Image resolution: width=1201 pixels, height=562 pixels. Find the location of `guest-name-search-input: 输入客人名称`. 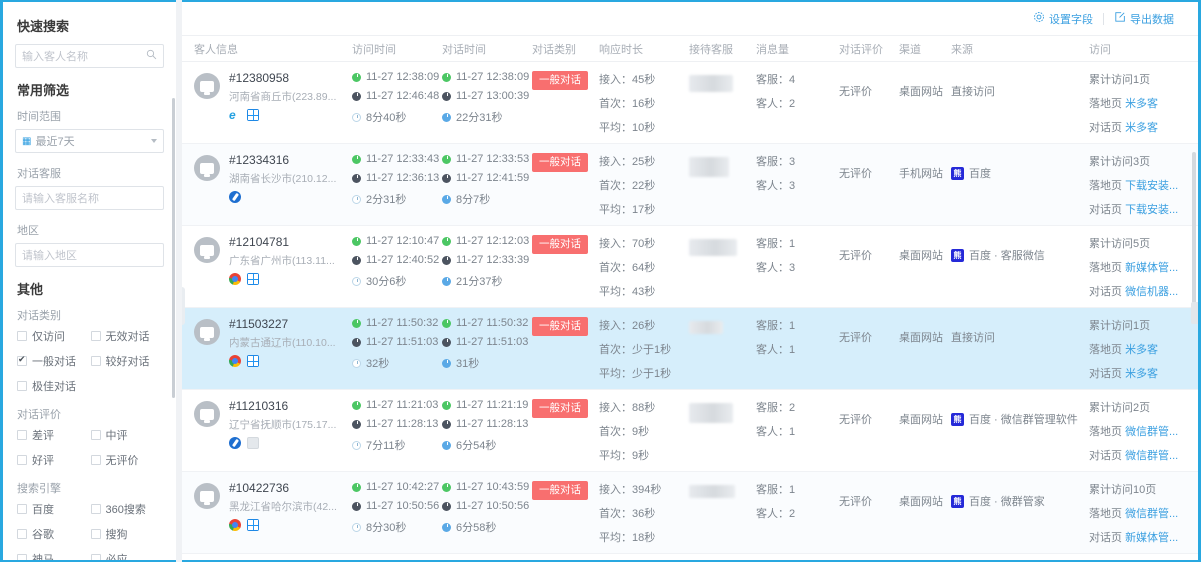

guest-name-search-input: 输入客人名称 is located at coordinates (89, 56).